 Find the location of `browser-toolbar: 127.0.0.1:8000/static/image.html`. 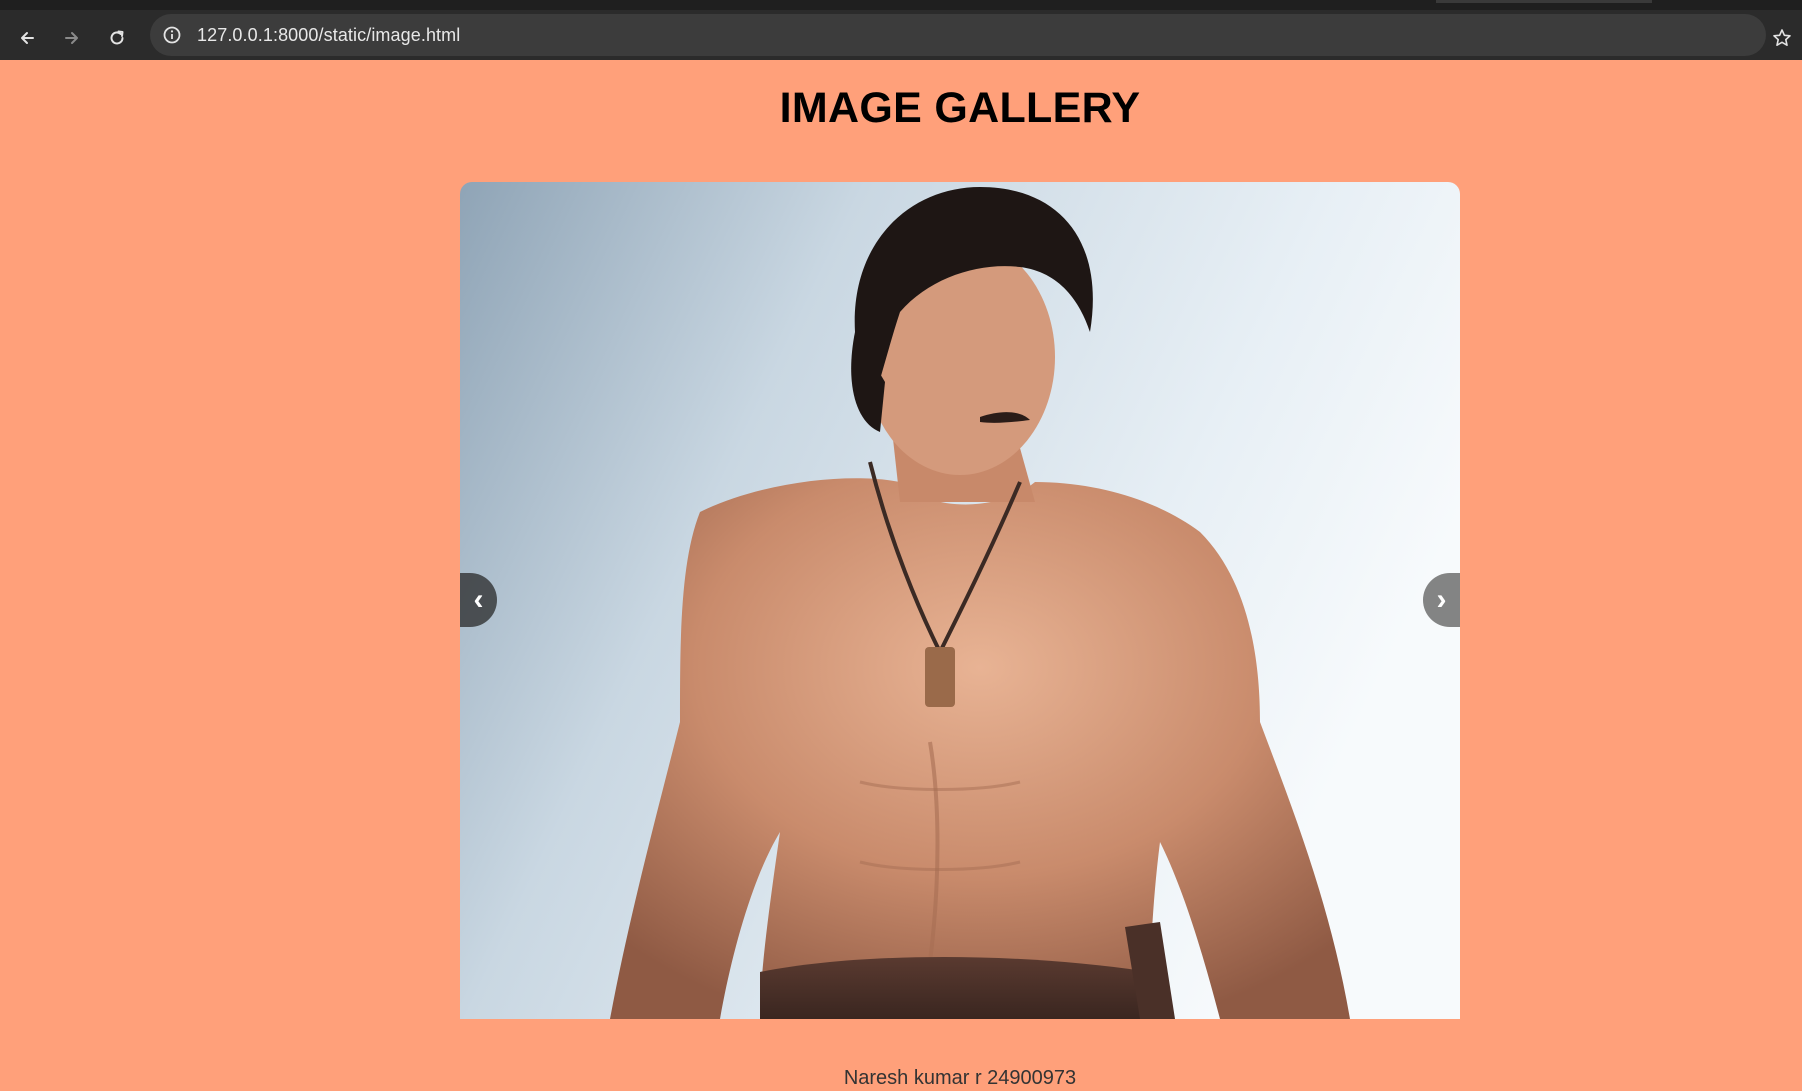

browser-toolbar: 127.0.0.1:8000/static/image.html is located at coordinates (901, 35).